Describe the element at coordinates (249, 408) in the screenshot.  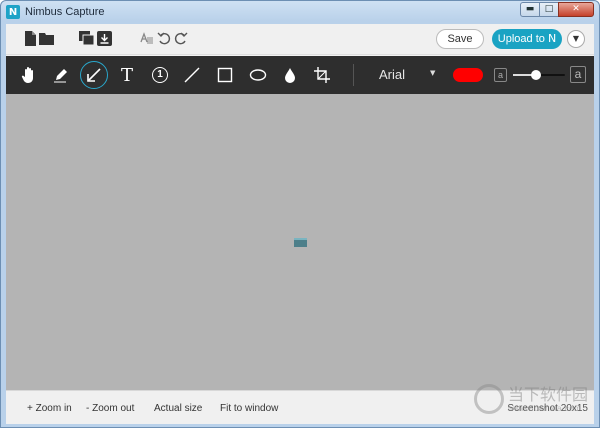
I see `fit-to-window-button: Fit to window` at that location.